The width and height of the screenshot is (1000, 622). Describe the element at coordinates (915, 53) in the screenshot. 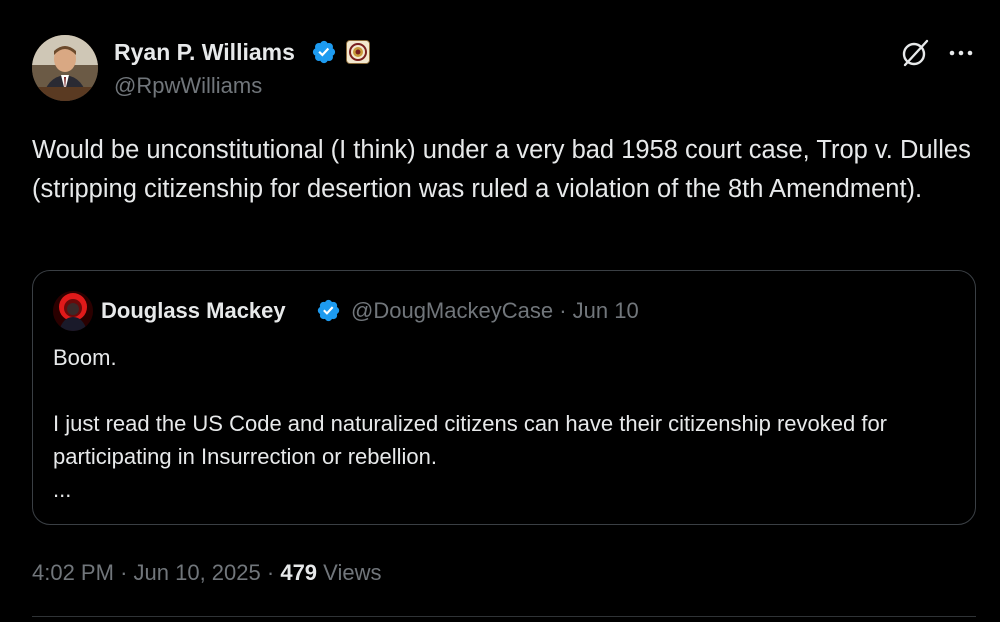

I see `grok-icon` at that location.